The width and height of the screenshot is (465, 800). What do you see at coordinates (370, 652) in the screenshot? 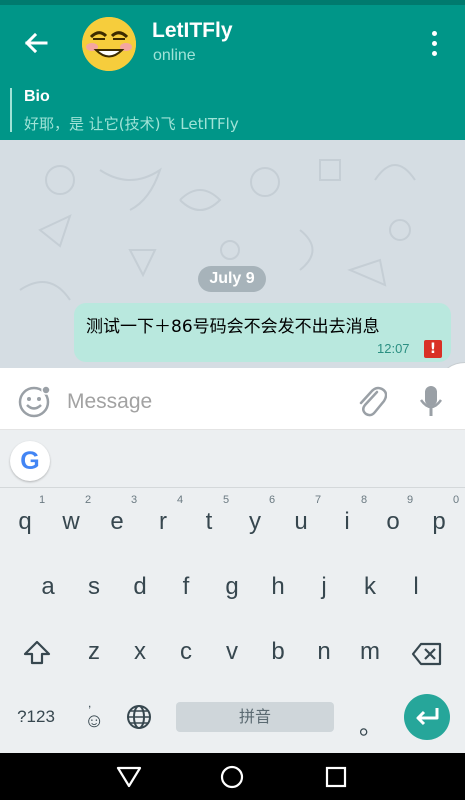
I see `key-m: m` at bounding box center [370, 652].